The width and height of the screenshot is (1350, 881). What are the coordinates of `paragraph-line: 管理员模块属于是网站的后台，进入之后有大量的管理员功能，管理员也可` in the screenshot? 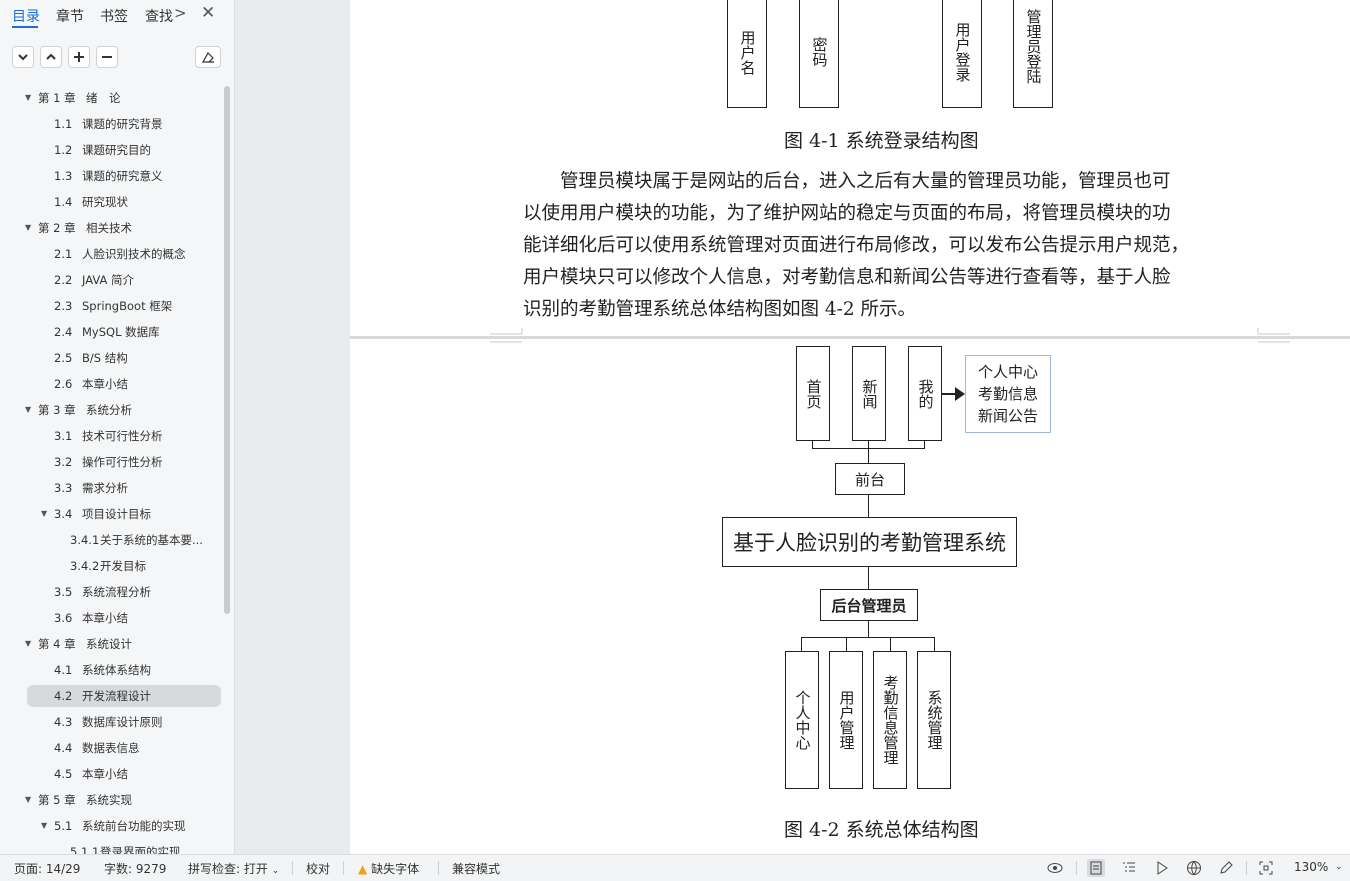 It's located at (865, 181).